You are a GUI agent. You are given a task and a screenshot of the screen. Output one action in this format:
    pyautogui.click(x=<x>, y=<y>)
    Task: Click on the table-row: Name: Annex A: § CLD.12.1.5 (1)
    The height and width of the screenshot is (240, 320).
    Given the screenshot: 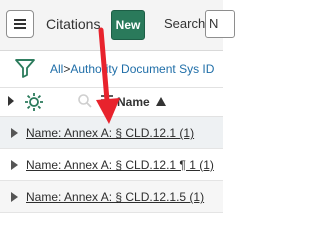 What is the action you would take?
    pyautogui.click(x=111, y=197)
    